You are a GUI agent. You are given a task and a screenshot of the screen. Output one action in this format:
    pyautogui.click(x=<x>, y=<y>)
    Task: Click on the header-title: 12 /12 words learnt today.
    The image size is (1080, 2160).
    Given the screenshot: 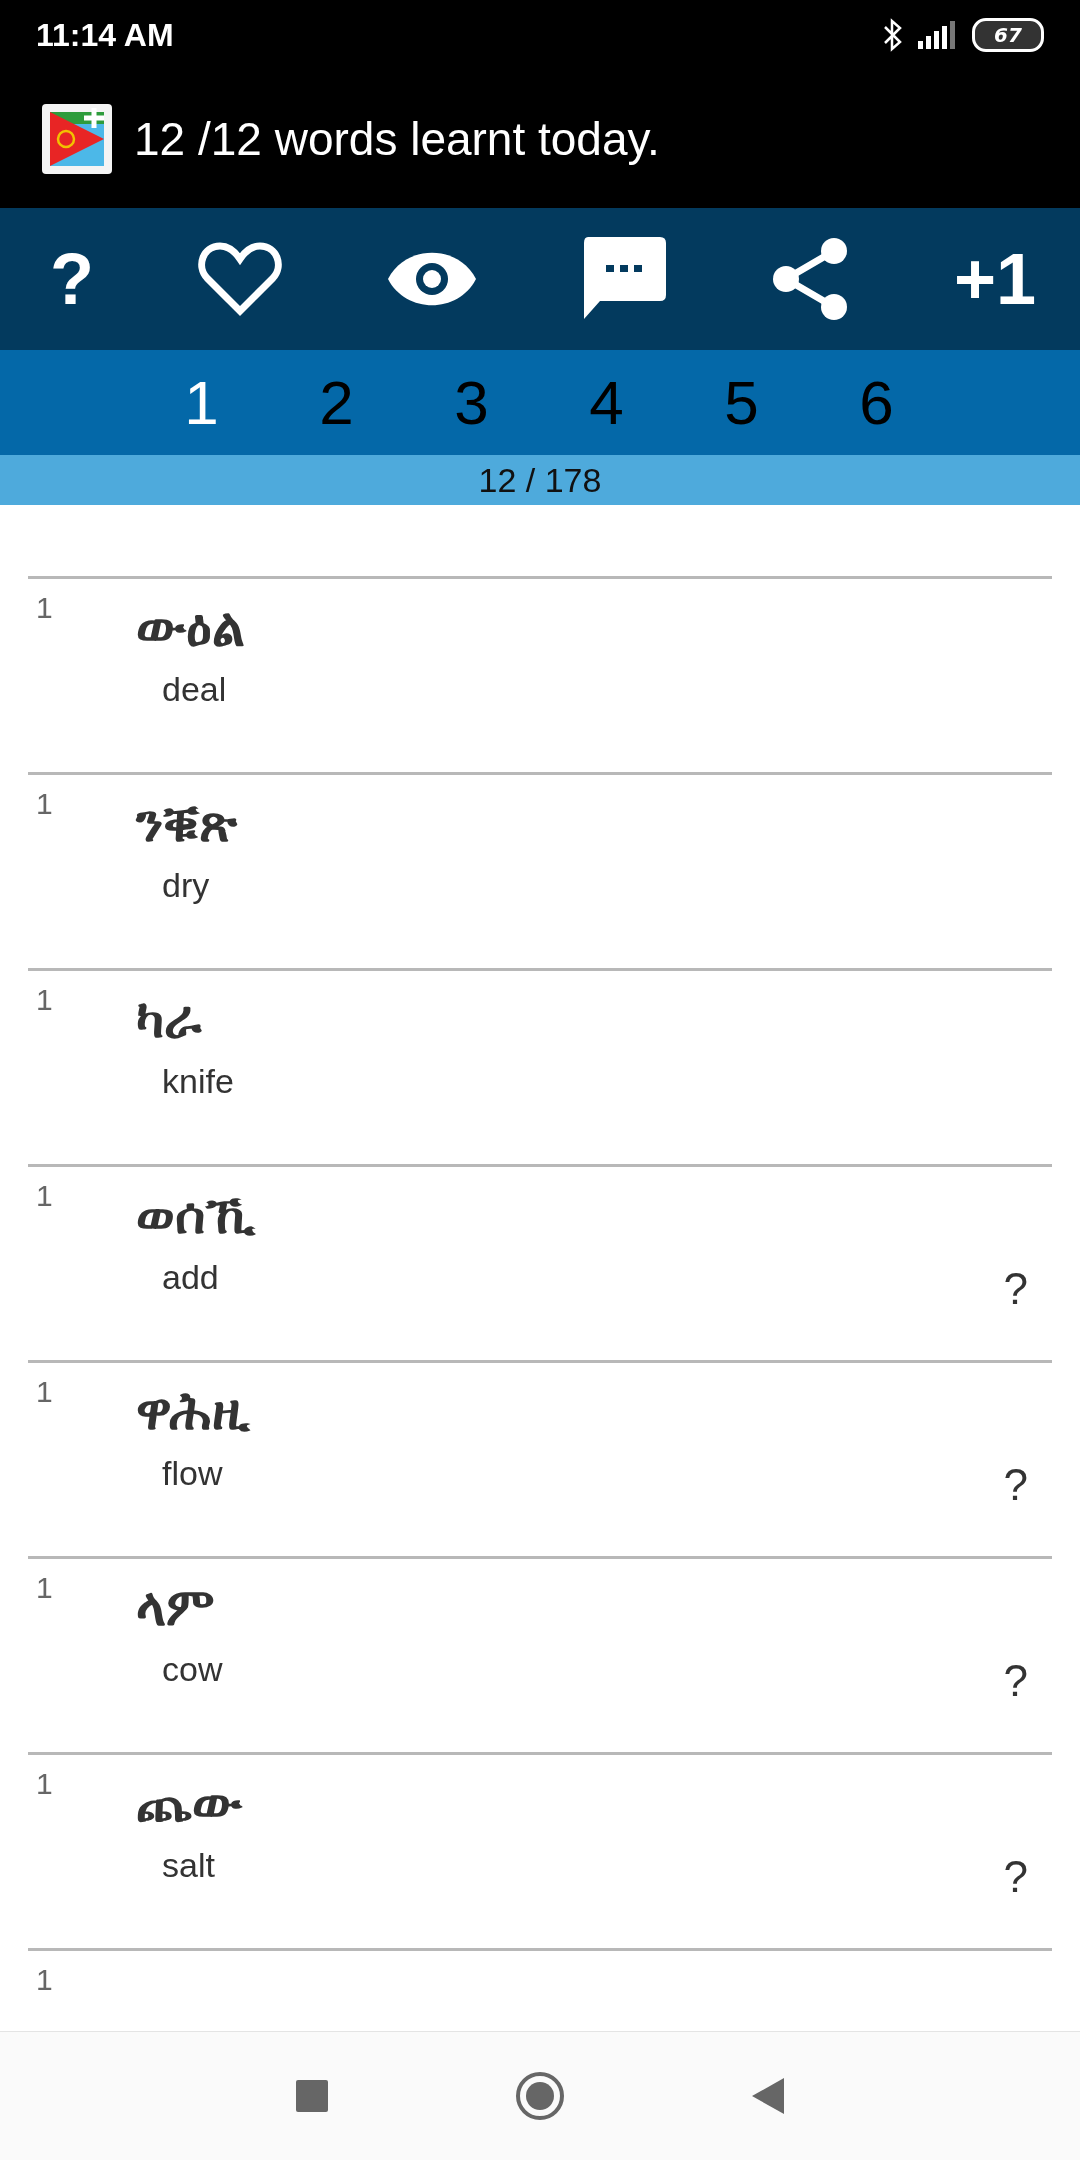 What is the action you would take?
    pyautogui.click(x=397, y=139)
    